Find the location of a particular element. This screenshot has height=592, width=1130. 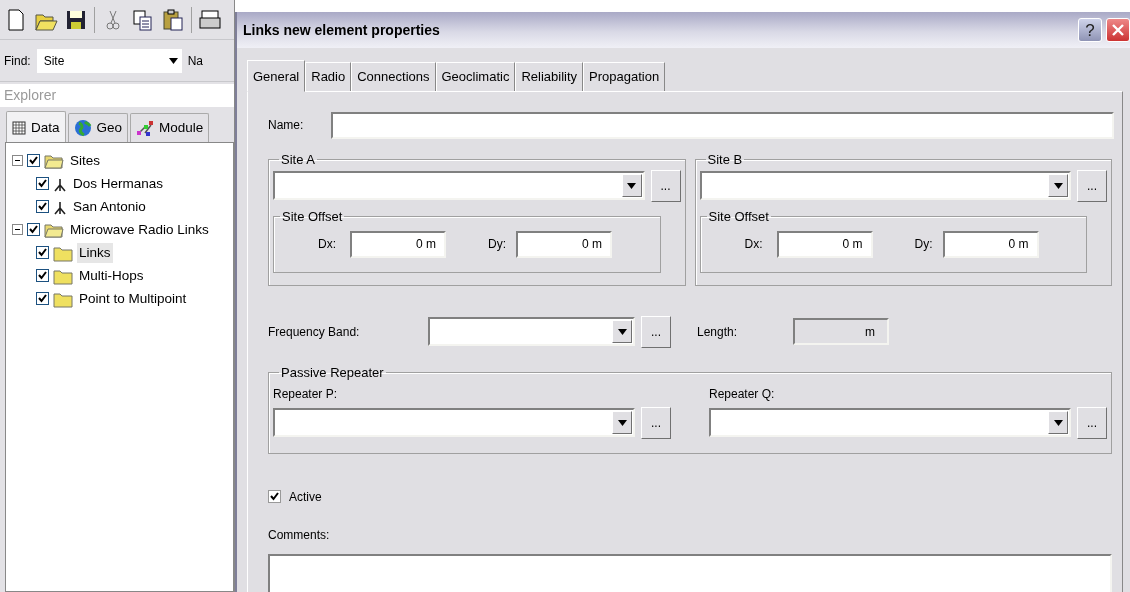

tab: General is located at coordinates (276, 76).